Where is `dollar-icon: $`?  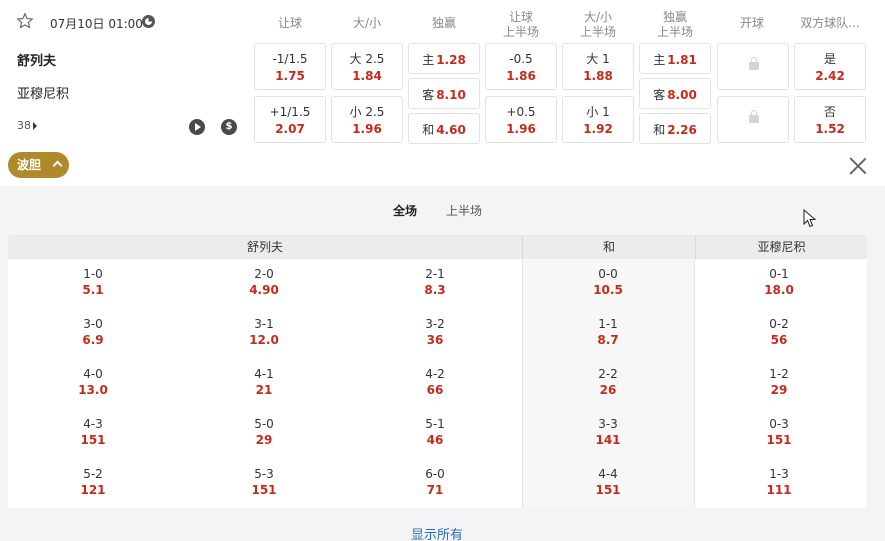
dollar-icon: $ is located at coordinates (229, 127).